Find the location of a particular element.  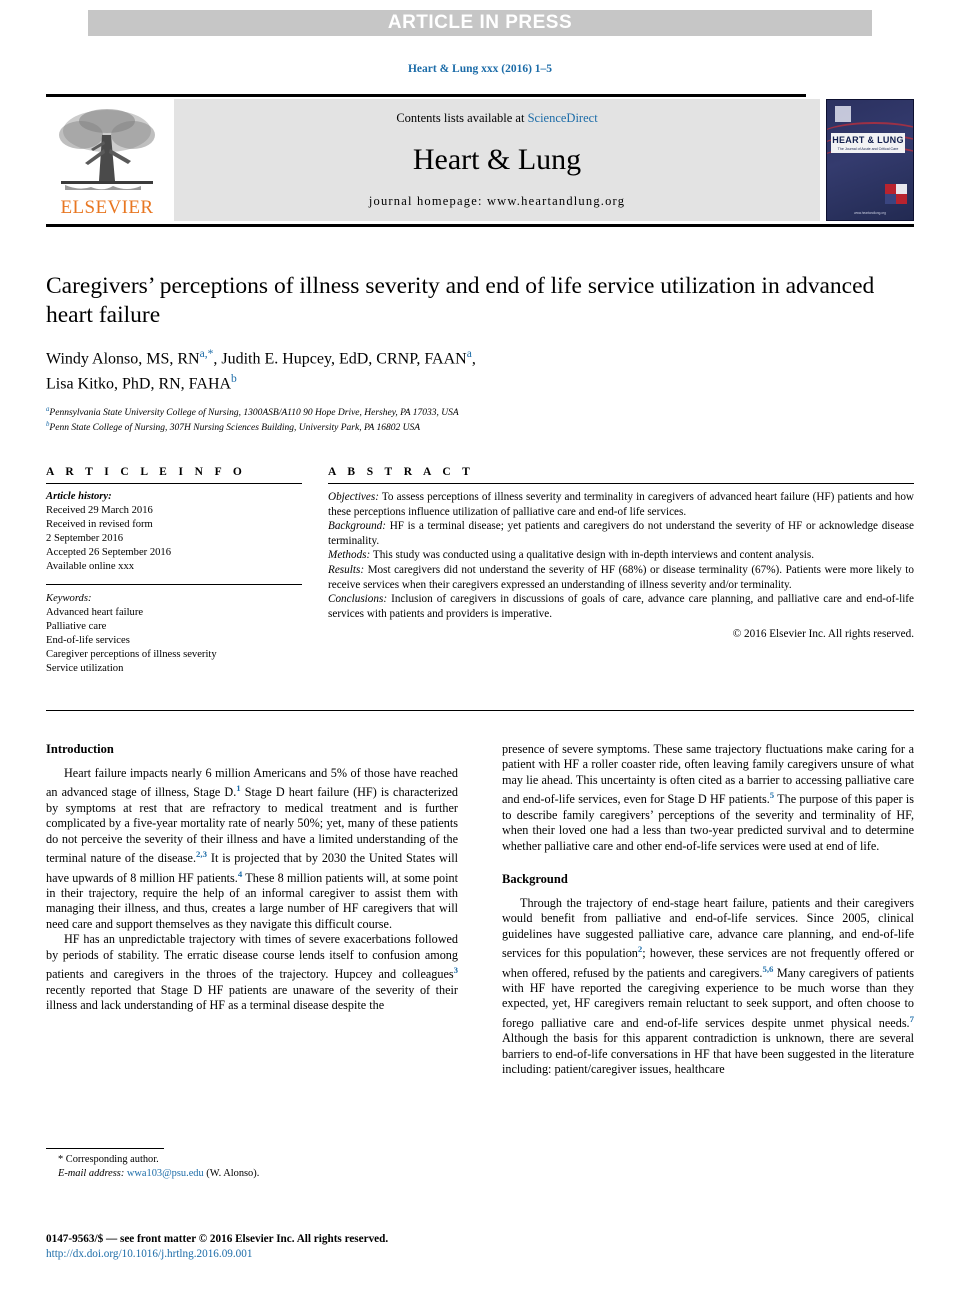

article-info-rule is located at coordinates (174, 483).